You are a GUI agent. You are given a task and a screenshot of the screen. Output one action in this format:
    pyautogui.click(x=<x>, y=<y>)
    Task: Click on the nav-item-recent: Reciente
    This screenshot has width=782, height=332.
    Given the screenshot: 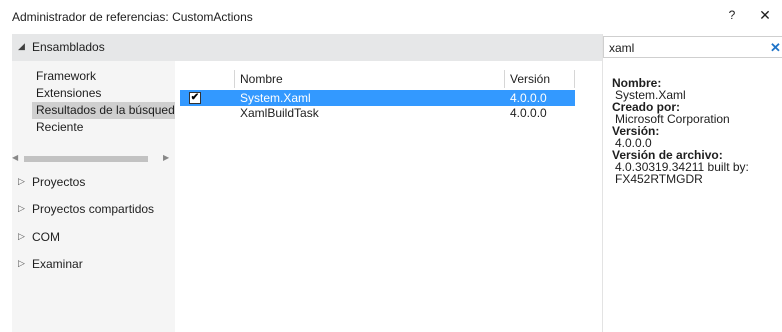 What is the action you would take?
    pyautogui.click(x=59, y=127)
    